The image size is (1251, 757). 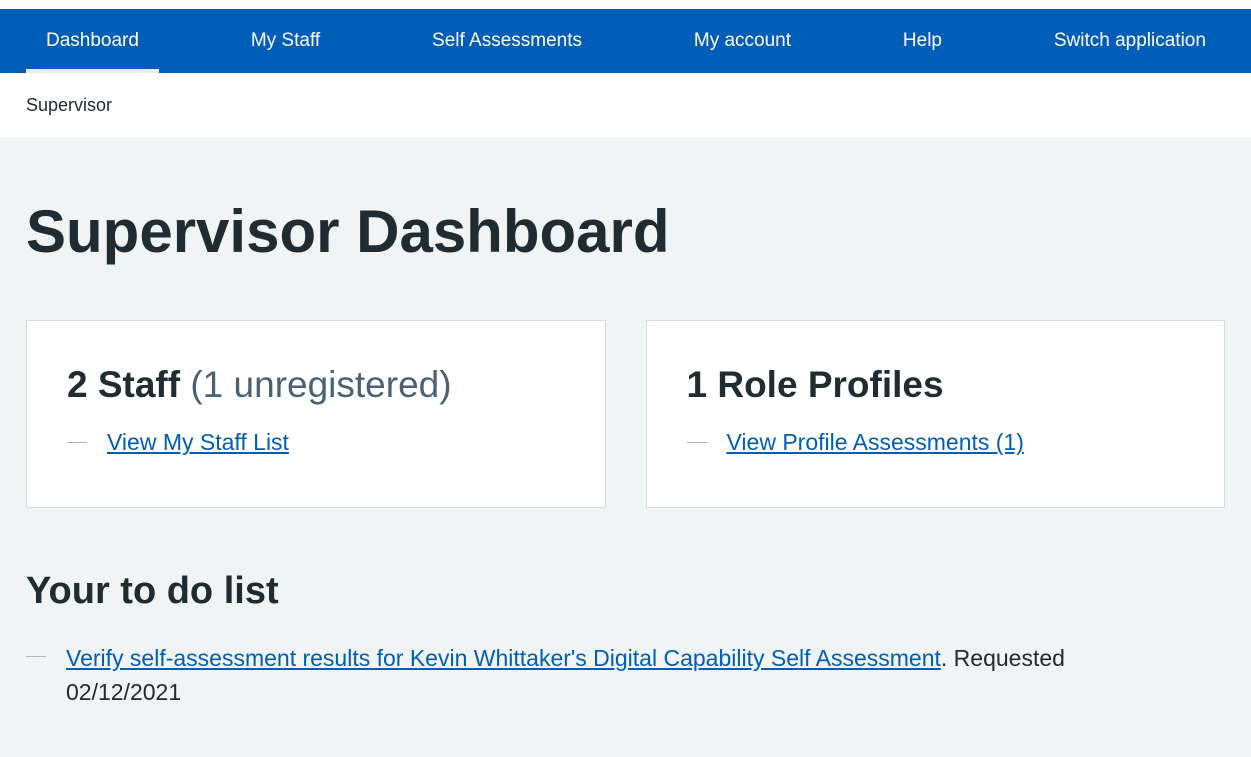 I want to click on staff-card-title: 2 Staff (1 unregistered), so click(x=316, y=385).